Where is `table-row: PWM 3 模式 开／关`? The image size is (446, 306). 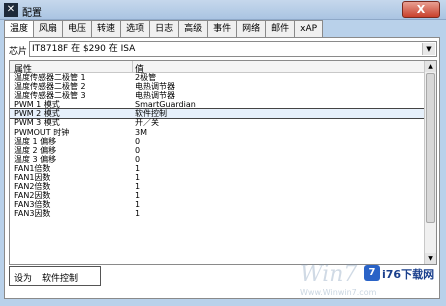
table-row: PWM 3 模式 开／关 is located at coordinates (217, 122).